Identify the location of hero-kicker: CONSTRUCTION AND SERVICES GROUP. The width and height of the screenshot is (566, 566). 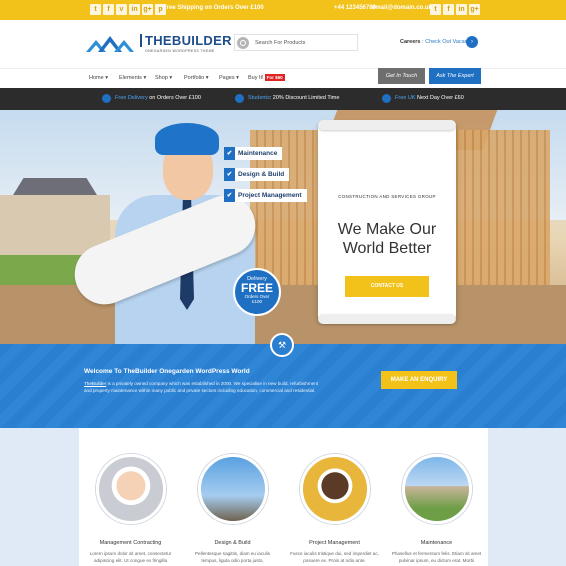
(387, 196).